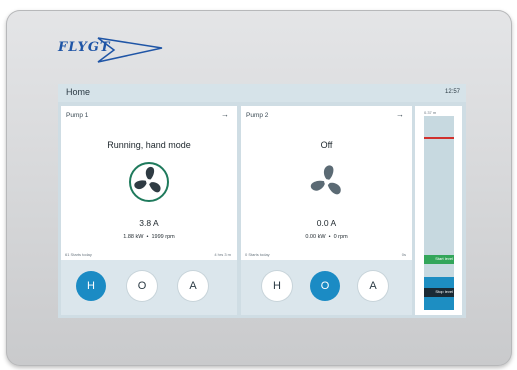 The height and width of the screenshot is (370, 517). What do you see at coordinates (222, 254) in the screenshot?
I see `runtime: 4 hrs 3 m` at bounding box center [222, 254].